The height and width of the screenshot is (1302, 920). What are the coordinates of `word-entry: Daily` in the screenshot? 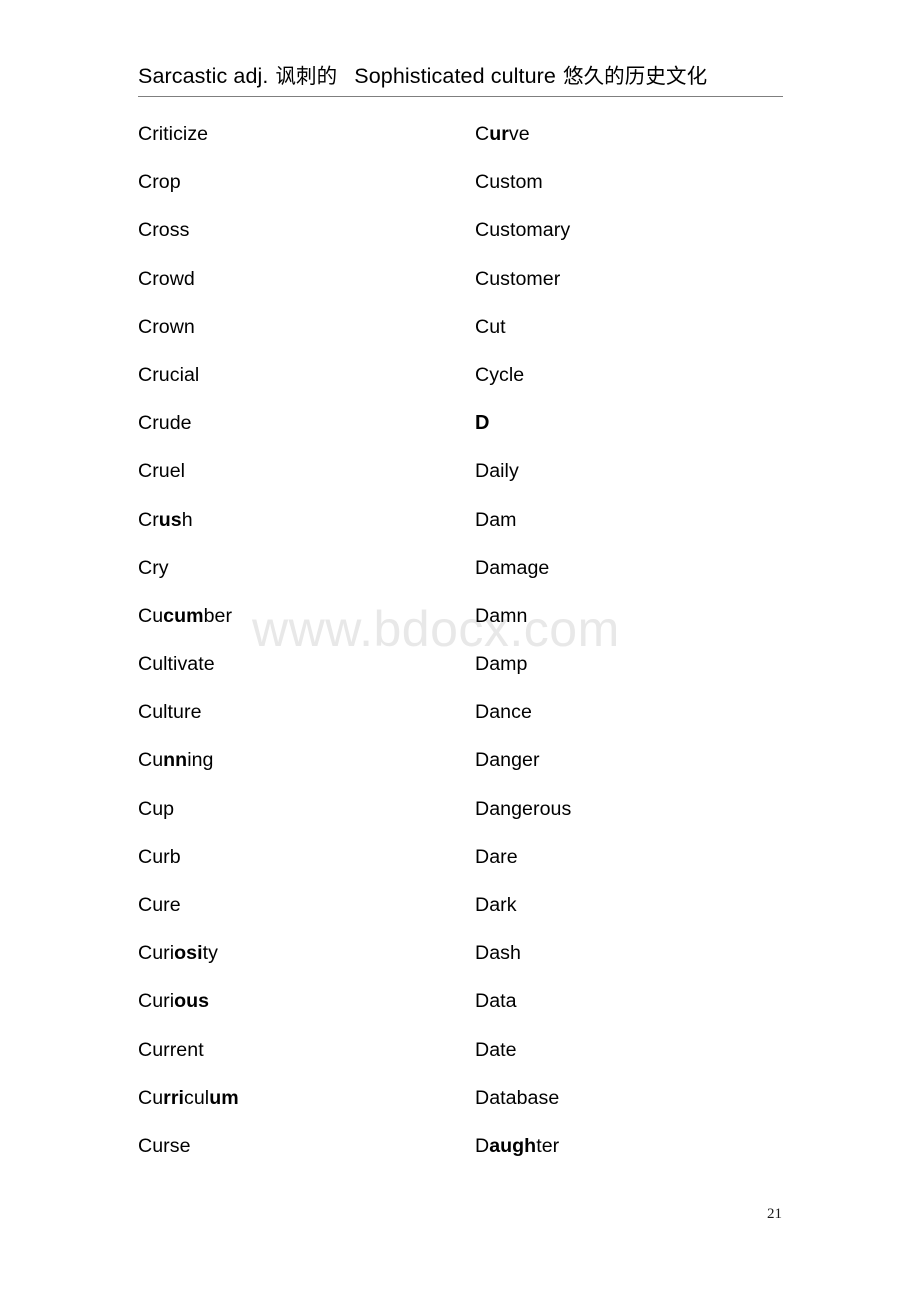 It's located at (497, 471).